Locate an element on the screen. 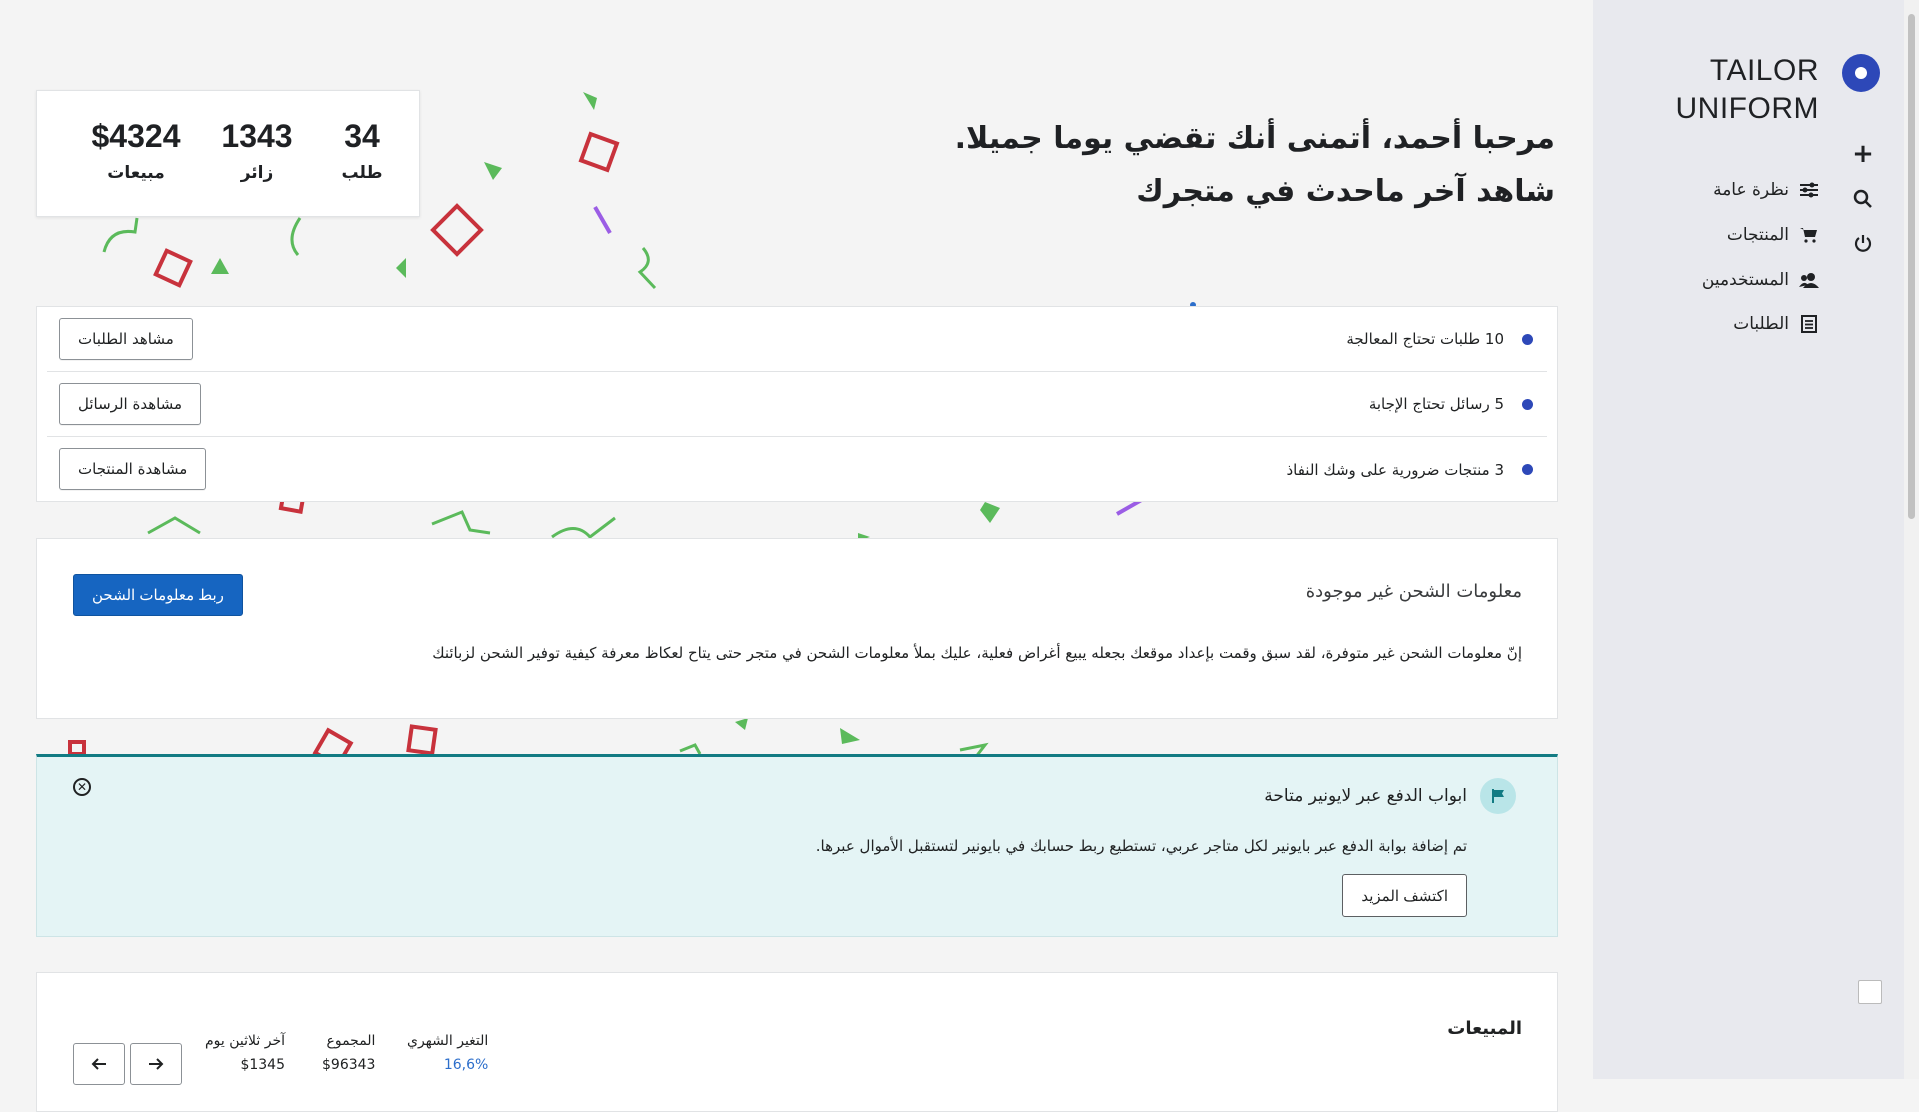  metric-label: آخر ثلاثين يوم is located at coordinates (245, 1041).